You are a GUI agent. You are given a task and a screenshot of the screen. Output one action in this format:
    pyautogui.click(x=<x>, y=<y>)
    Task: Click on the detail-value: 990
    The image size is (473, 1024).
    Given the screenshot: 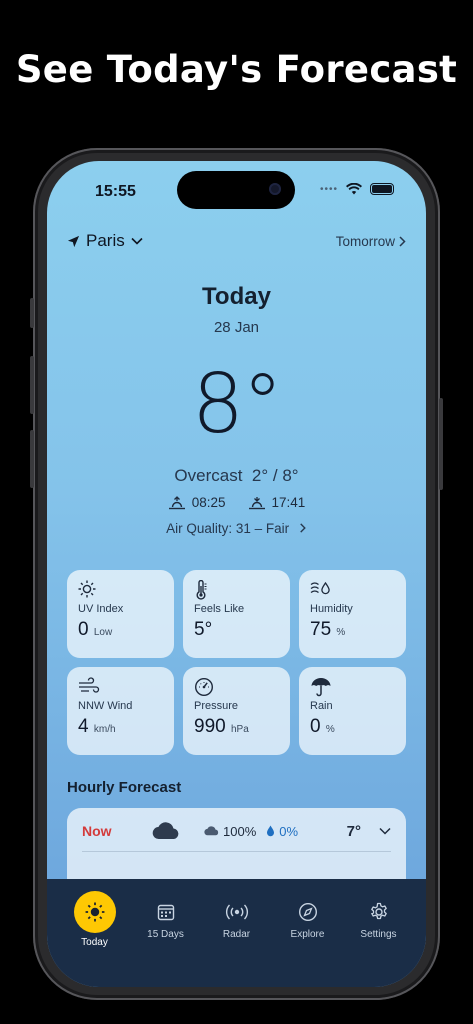 What is the action you would take?
    pyautogui.click(x=210, y=726)
    